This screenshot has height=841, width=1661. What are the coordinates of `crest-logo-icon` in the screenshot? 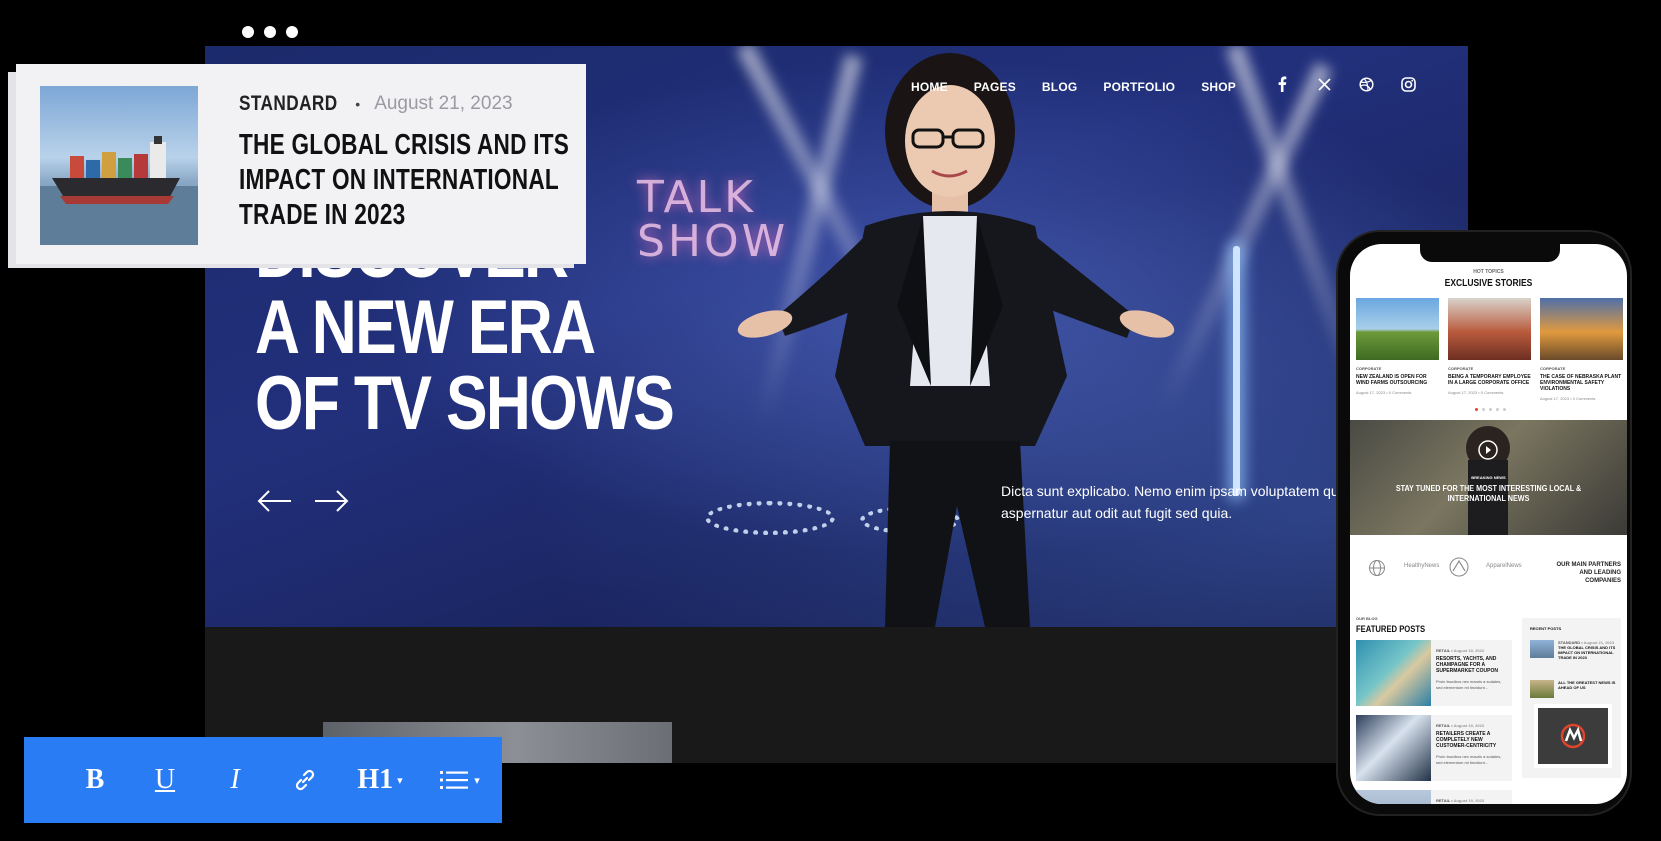 It's located at (1459, 567).